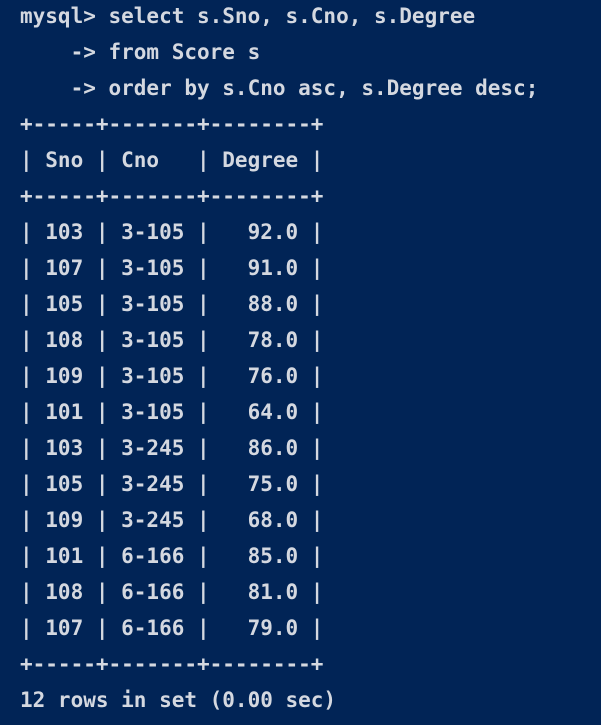 This screenshot has height=725, width=601. Describe the element at coordinates (140, 52) in the screenshot. I see `continuation-line-from: -> from Score s` at that location.